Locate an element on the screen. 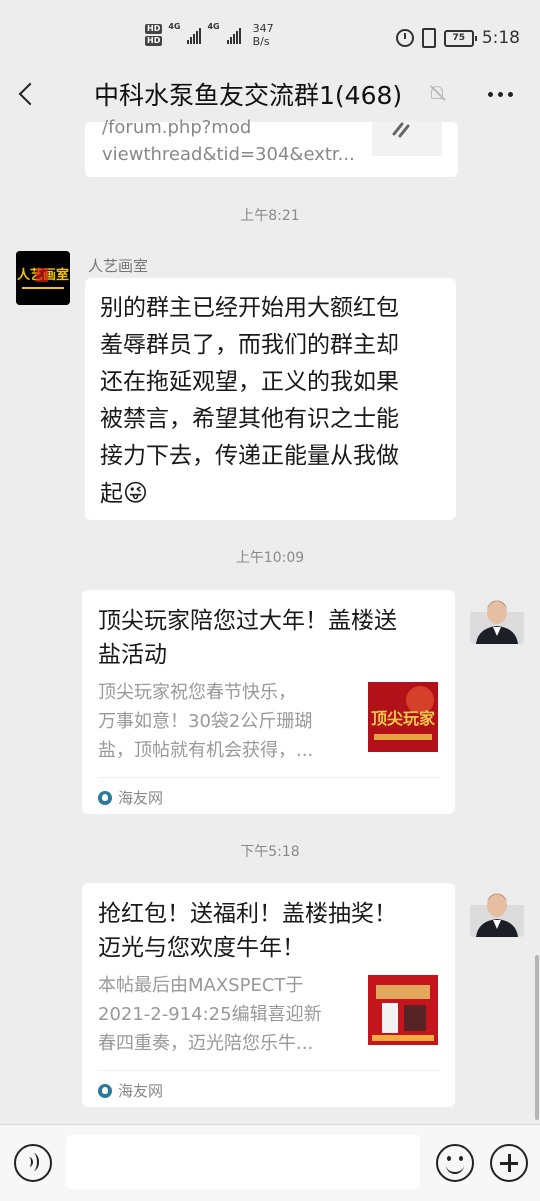 The image size is (540, 1201). thumbnail-text: 顶尖玩家 is located at coordinates (403, 718).